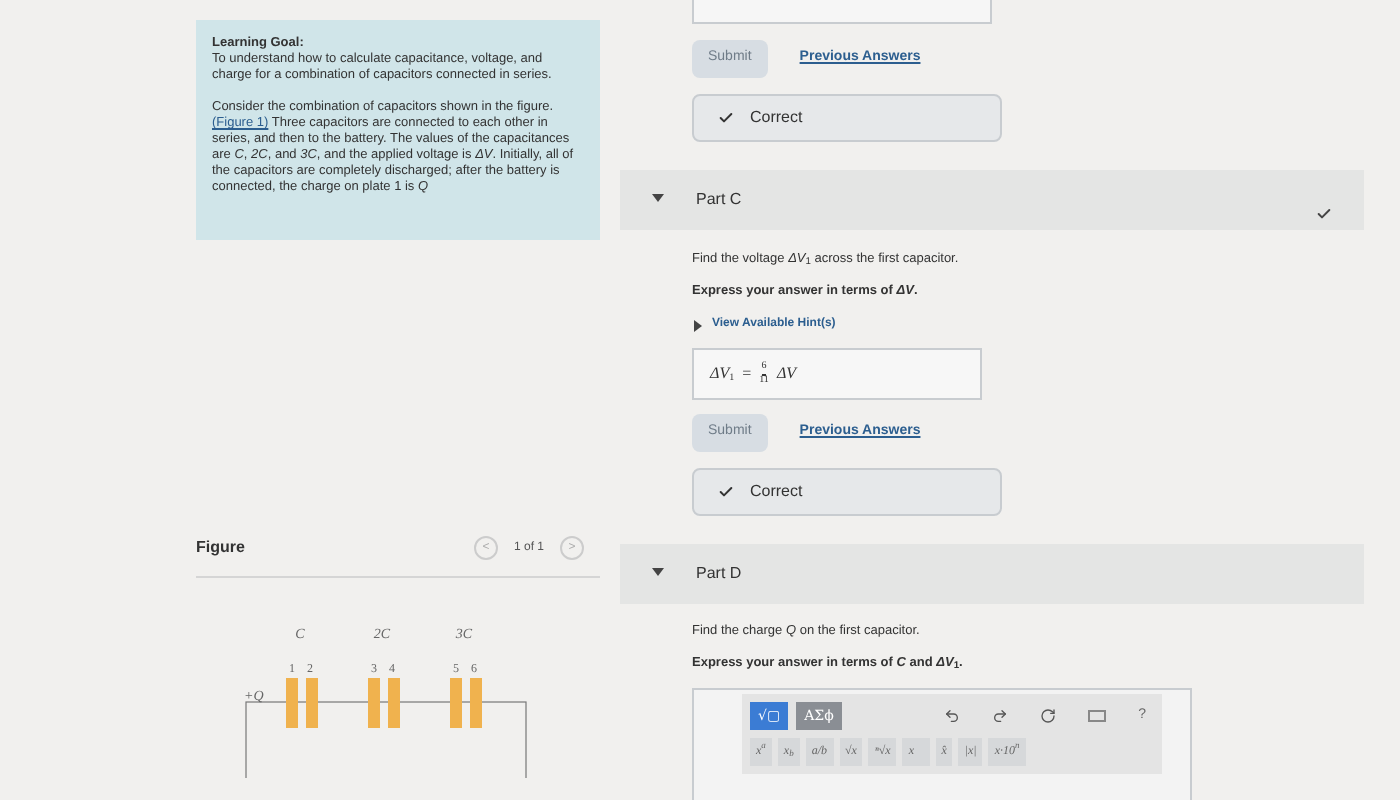  What do you see at coordinates (747, 374) in the screenshot?
I see `equals-sign: =` at bounding box center [747, 374].